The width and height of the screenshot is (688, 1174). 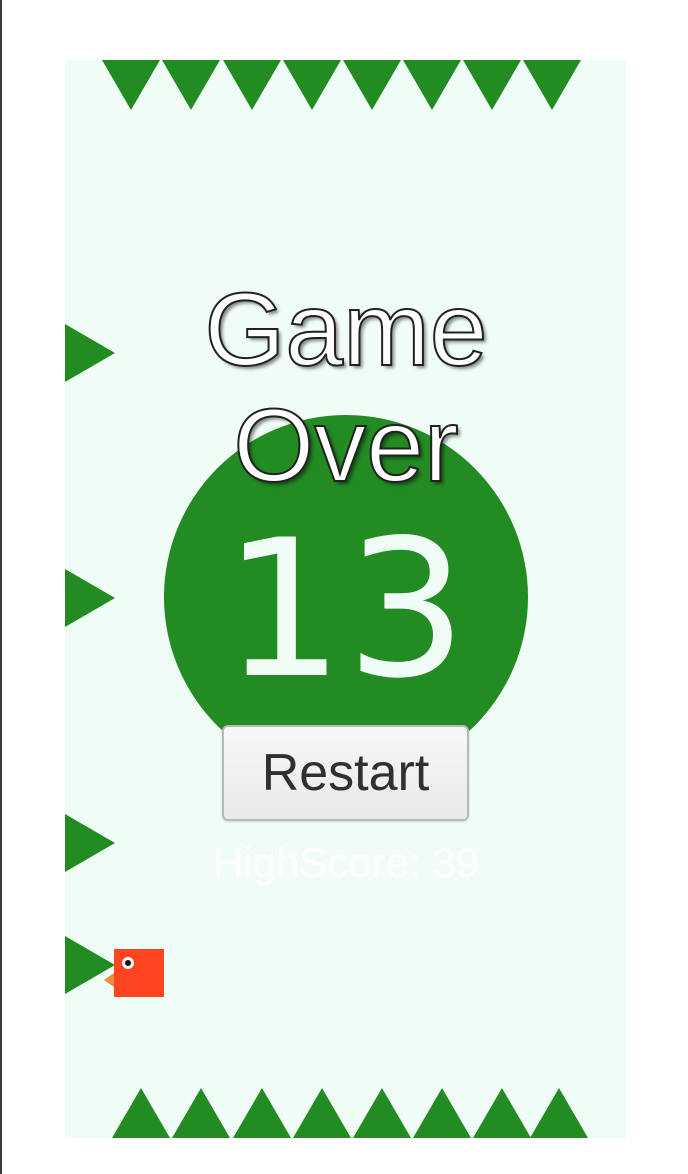 I want to click on bird-eye-icon, so click(x=128, y=963).